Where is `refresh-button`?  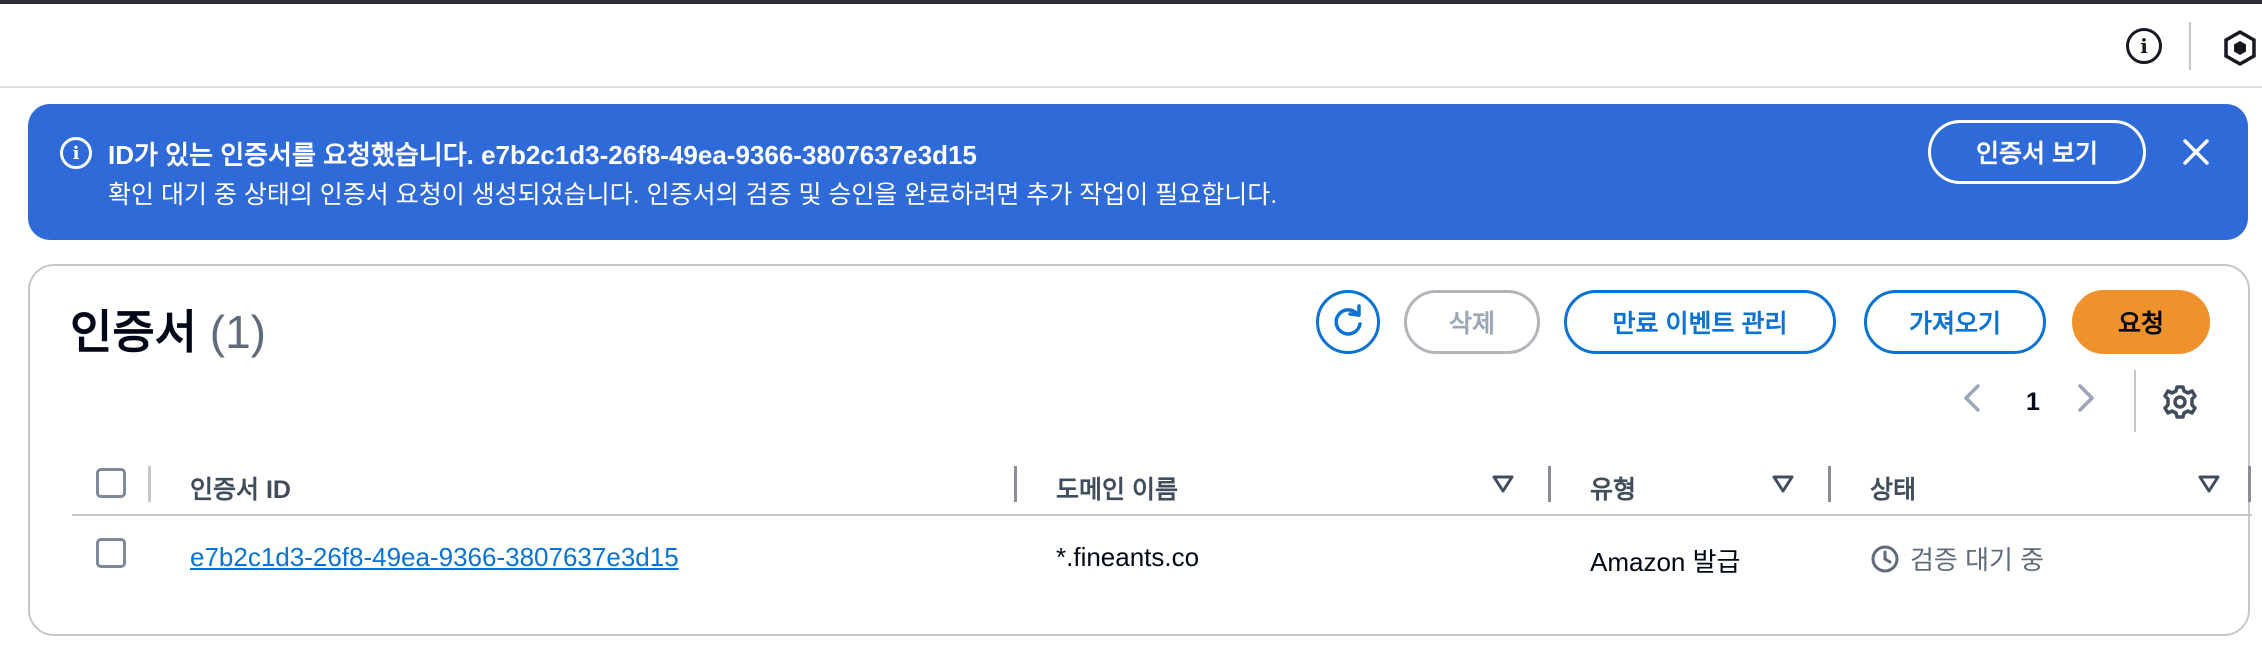
refresh-button is located at coordinates (1348, 322).